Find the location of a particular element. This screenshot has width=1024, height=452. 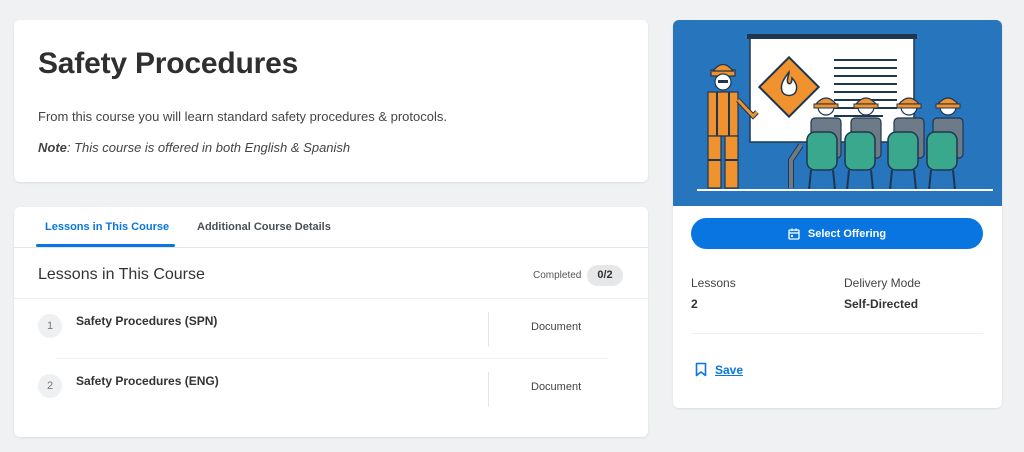

tab-additional-details: Additional Course Details is located at coordinates (264, 227).